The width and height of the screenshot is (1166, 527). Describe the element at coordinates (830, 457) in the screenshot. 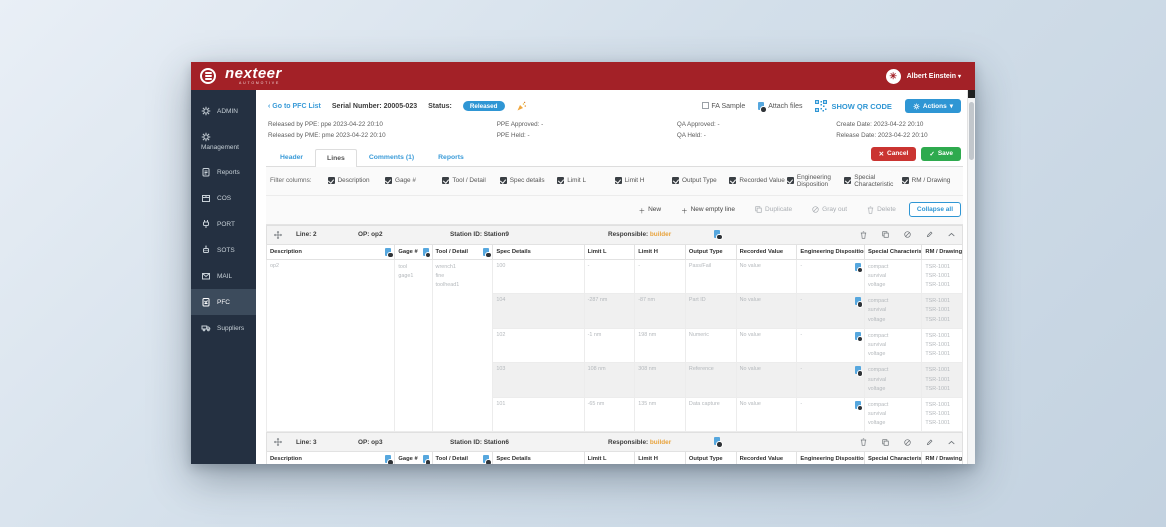

I see `column-header: Engineering Disposition` at that location.